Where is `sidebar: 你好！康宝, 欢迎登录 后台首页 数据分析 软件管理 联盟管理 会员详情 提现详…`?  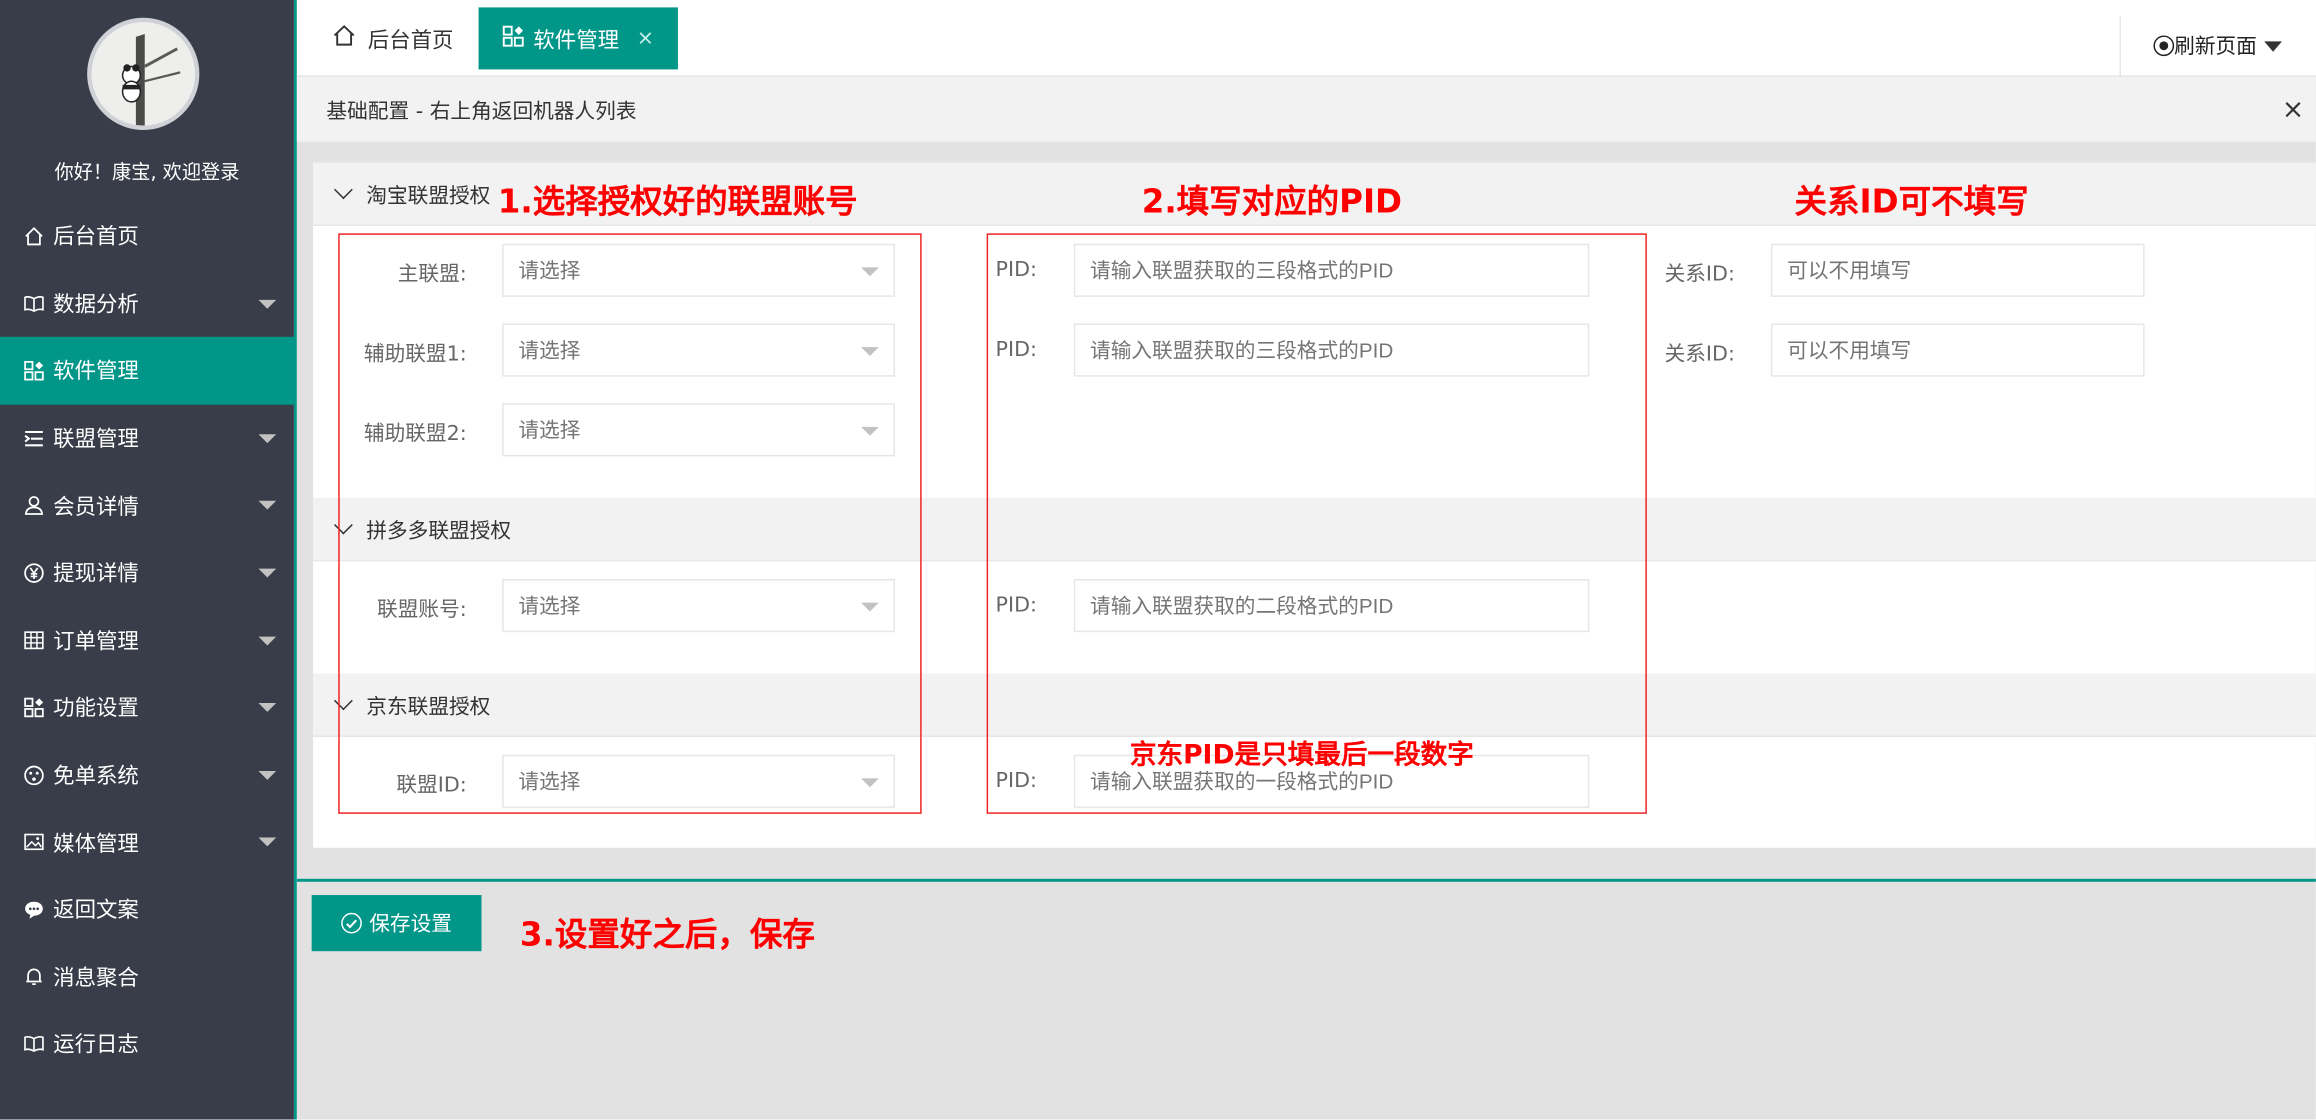 sidebar: 你好！康宝, 欢迎登录 后台首页 数据分析 软件管理 联盟管理 会员详情 提现详… is located at coordinates (148, 560).